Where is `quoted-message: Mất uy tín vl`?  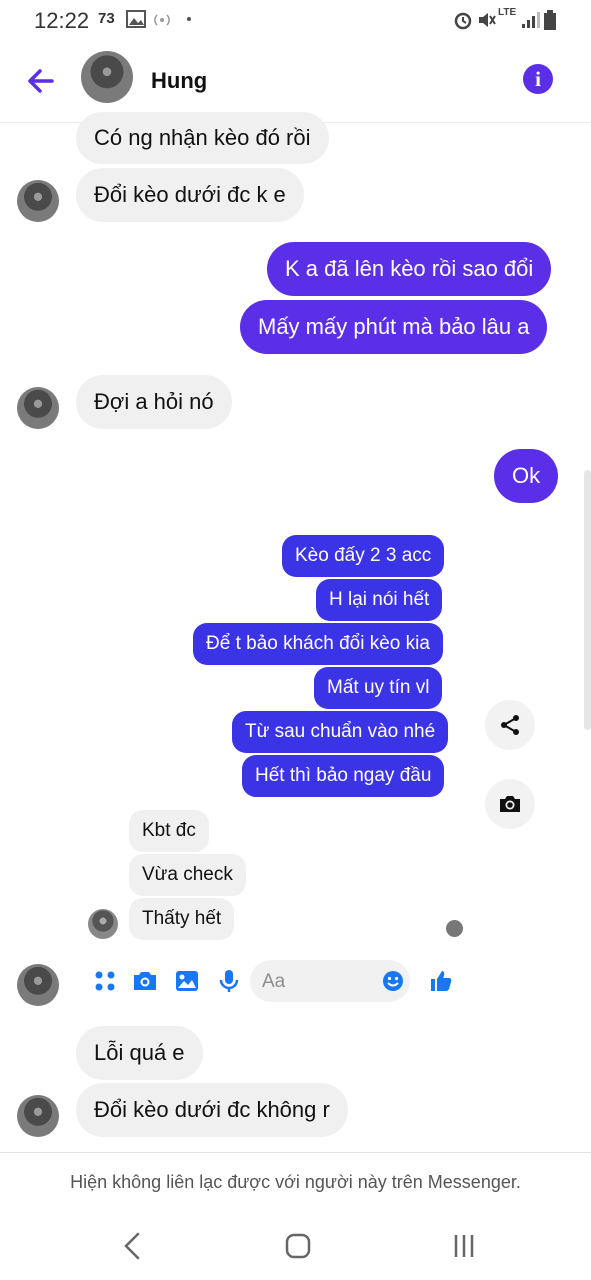
quoted-message: Mất uy tín vl is located at coordinates (378, 688).